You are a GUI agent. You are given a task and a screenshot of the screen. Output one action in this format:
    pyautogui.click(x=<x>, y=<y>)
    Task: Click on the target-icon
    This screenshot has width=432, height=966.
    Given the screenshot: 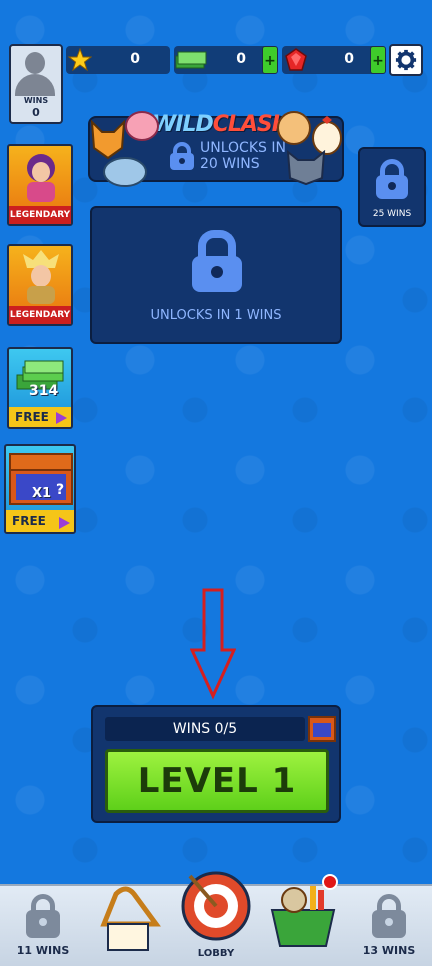 What is the action you would take?
    pyautogui.click(x=216, y=906)
    